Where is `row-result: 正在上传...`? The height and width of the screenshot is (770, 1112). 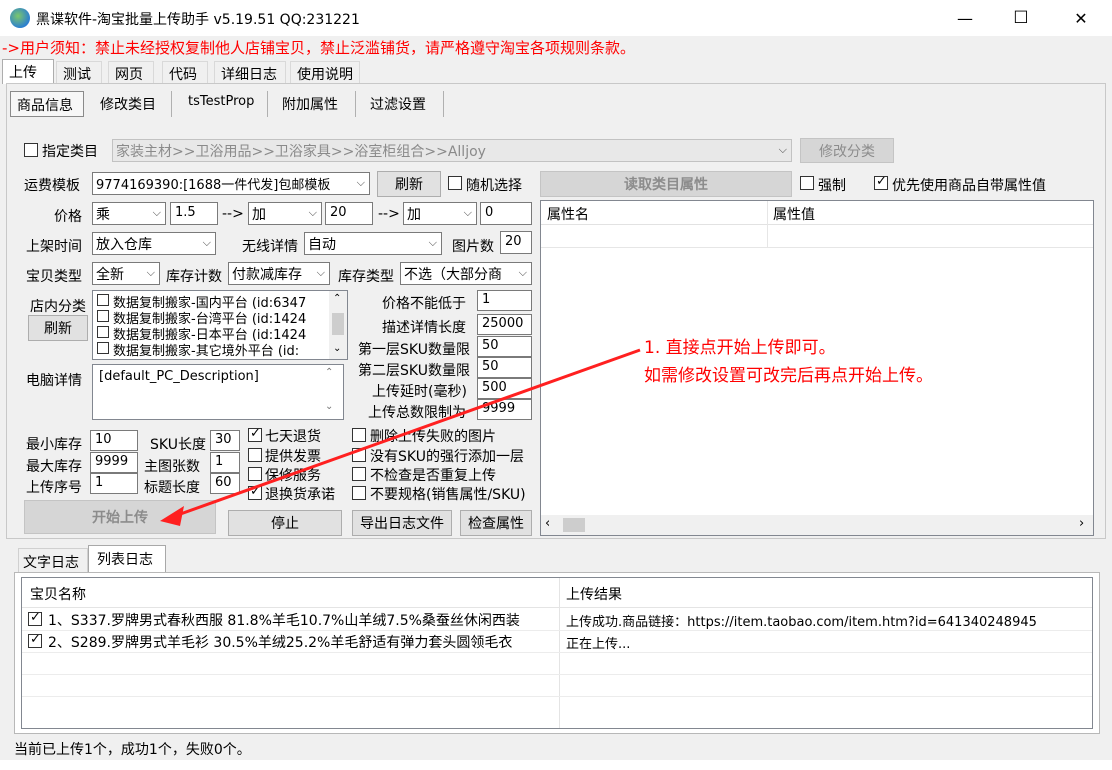 row-result: 正在上传... is located at coordinates (598, 644).